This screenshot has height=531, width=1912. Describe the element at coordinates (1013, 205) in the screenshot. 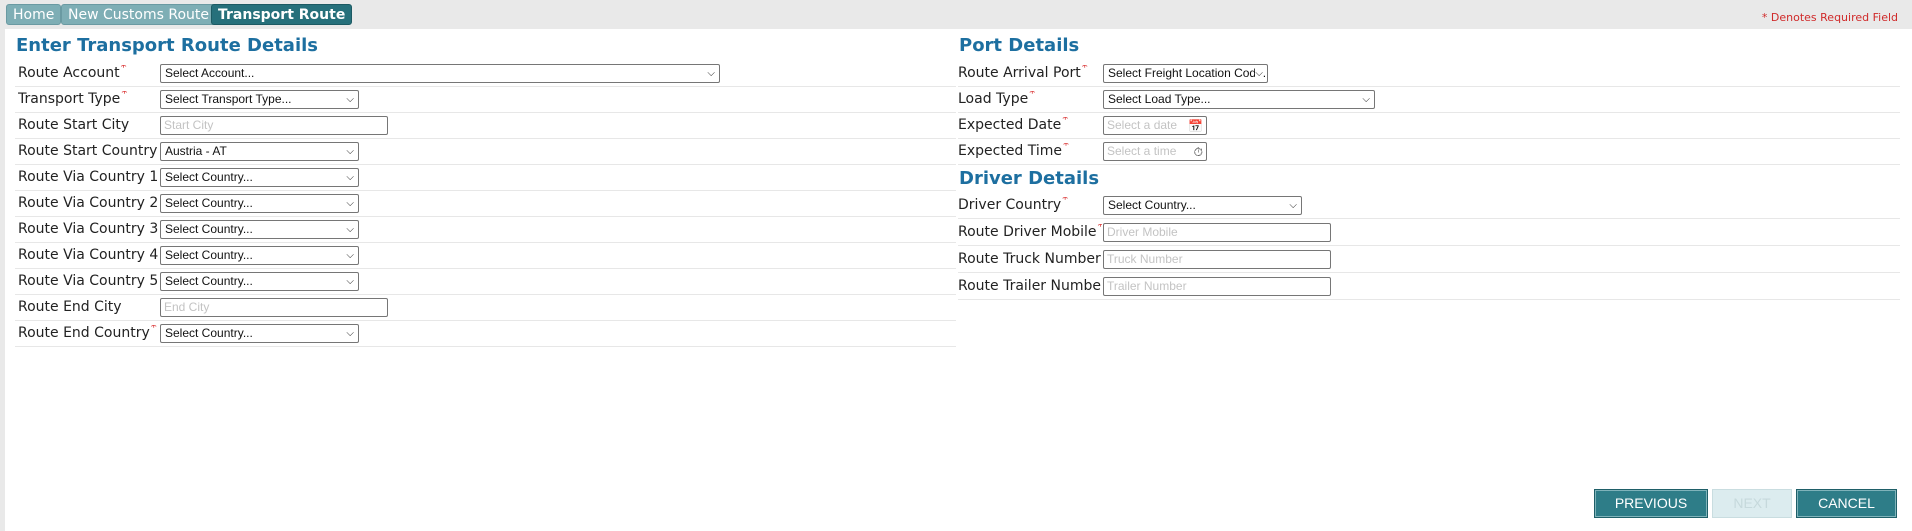

I see `driver-country-label: Driver Country*` at that location.